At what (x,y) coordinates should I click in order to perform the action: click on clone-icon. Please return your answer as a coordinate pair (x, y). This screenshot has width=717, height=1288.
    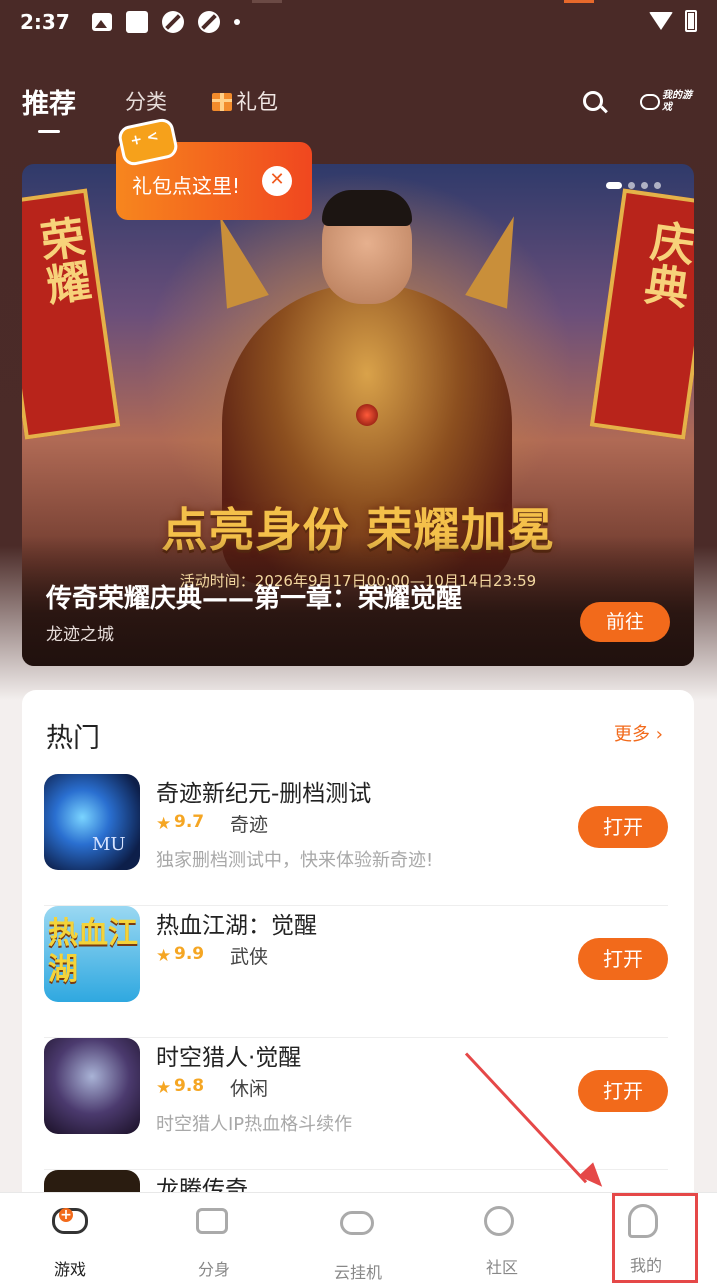
    Looking at the image, I should click on (214, 1226).